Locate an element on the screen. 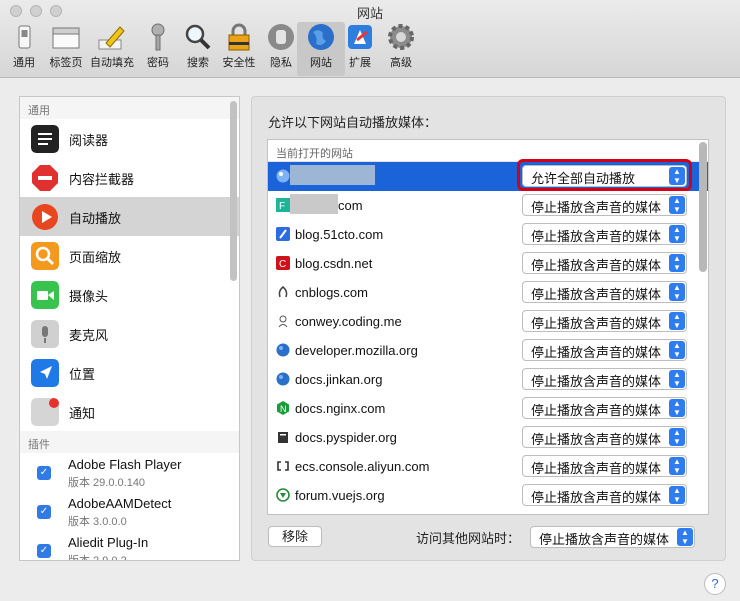  sidebar-section-plugins: 插件 is located at coordinates (129, 442).